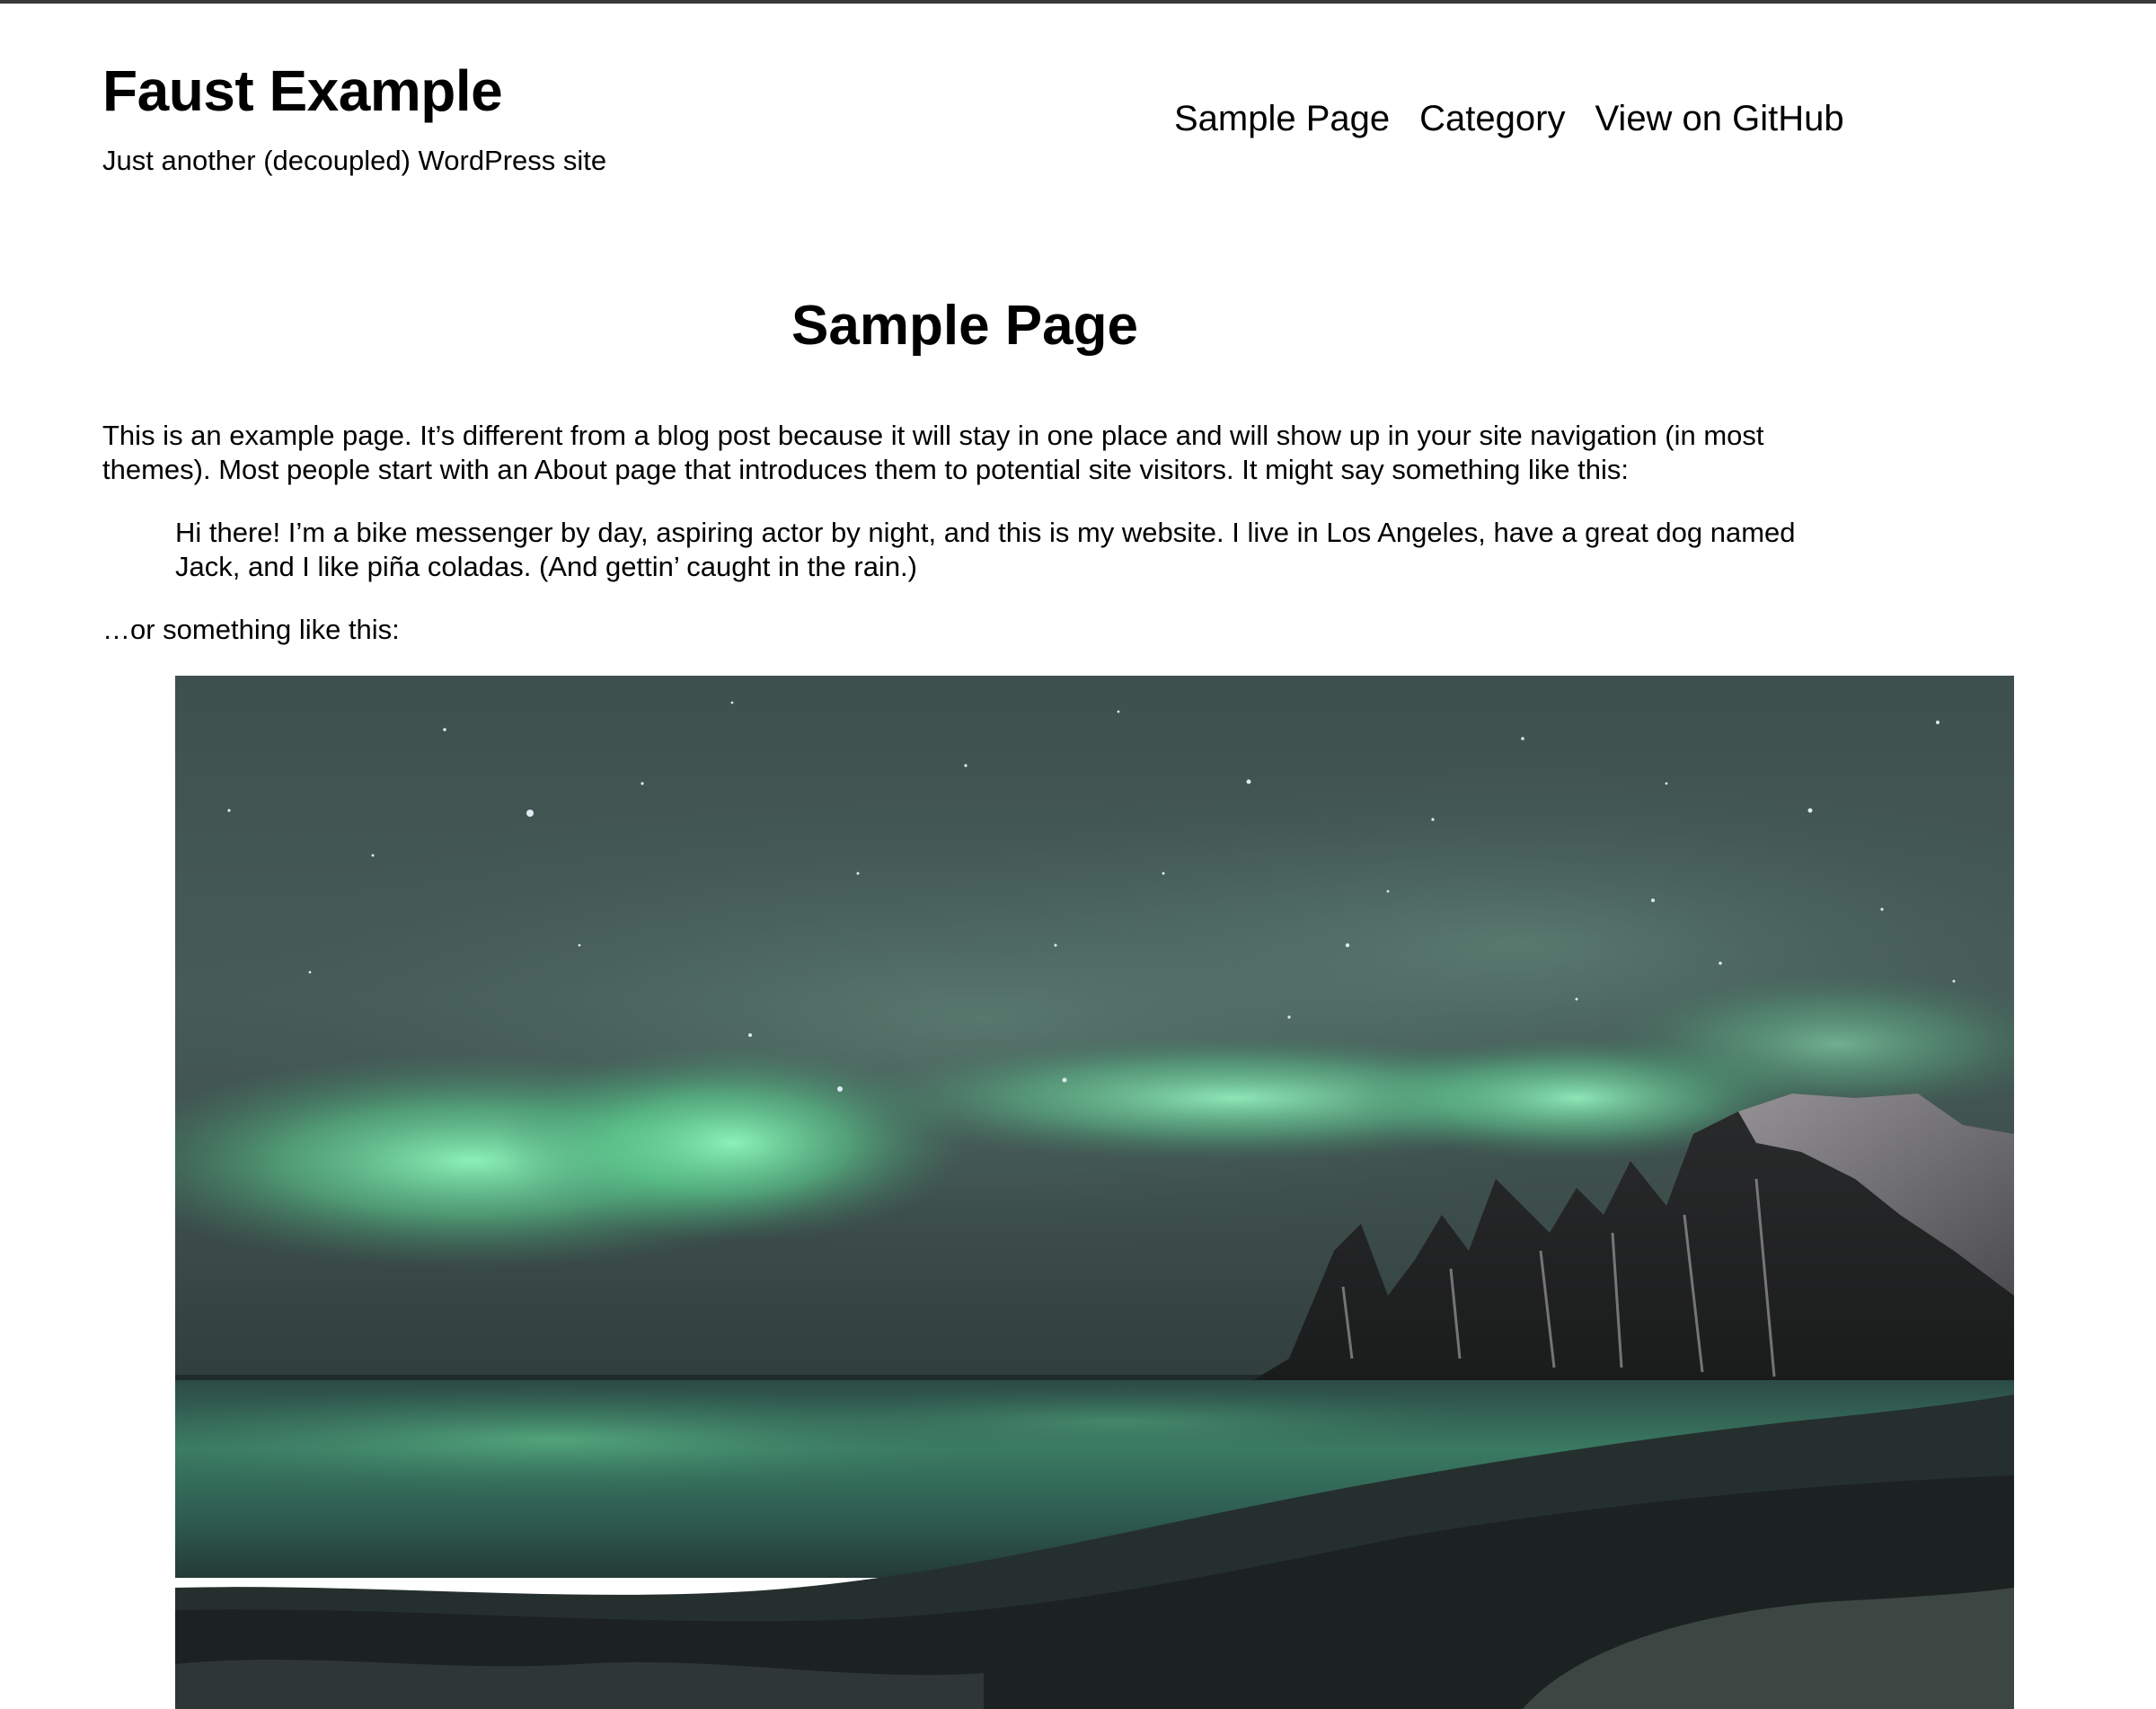  What do you see at coordinates (1719, 119) in the screenshot?
I see `nav-link-github: View on GitHub` at bounding box center [1719, 119].